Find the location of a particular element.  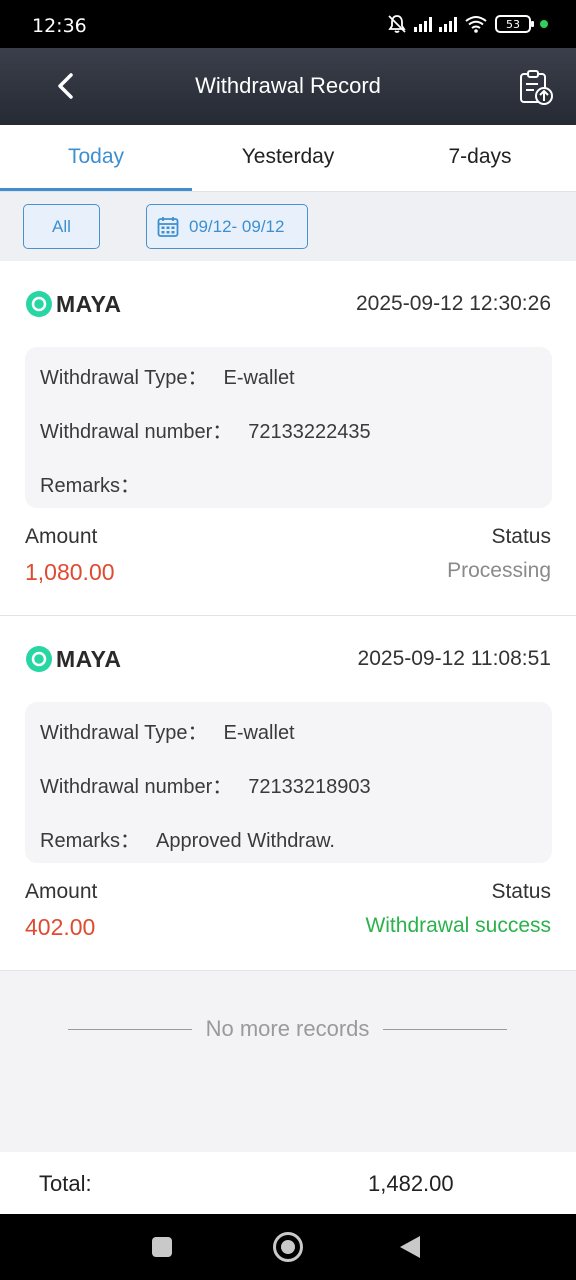

remarks-row: Remarks： Approved Withdraw. is located at coordinates (187, 838).